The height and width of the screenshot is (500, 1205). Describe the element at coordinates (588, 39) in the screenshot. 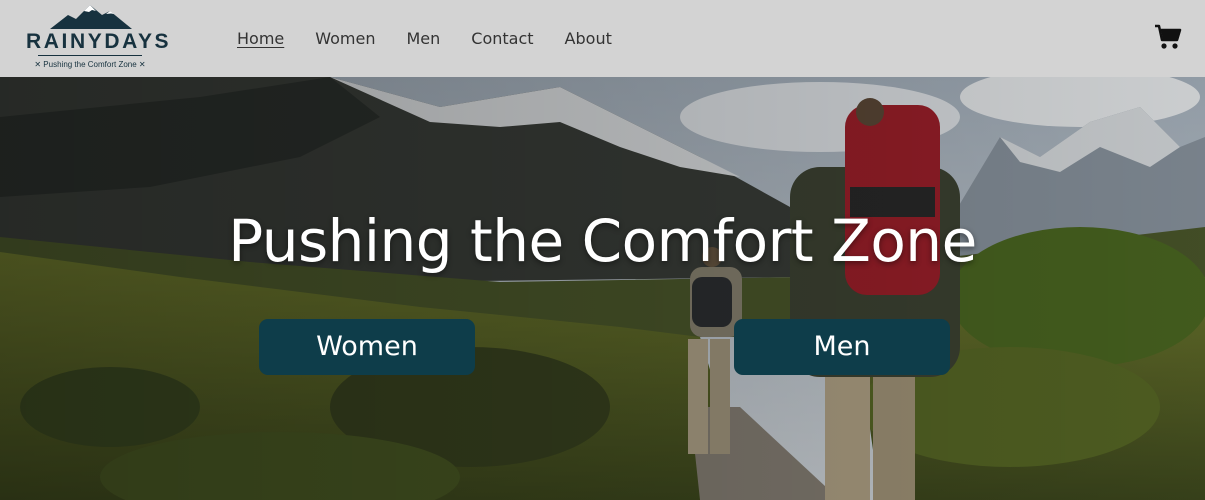

I see `nav-about-link: About` at that location.